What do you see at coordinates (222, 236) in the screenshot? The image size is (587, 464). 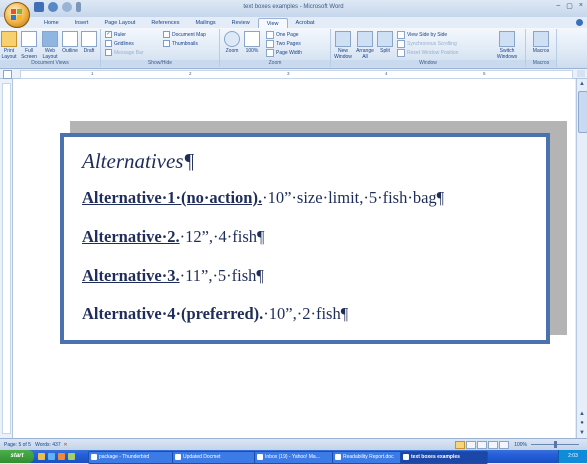 I see `alternative-detail: ·12”,·4·fish¶` at bounding box center [222, 236].